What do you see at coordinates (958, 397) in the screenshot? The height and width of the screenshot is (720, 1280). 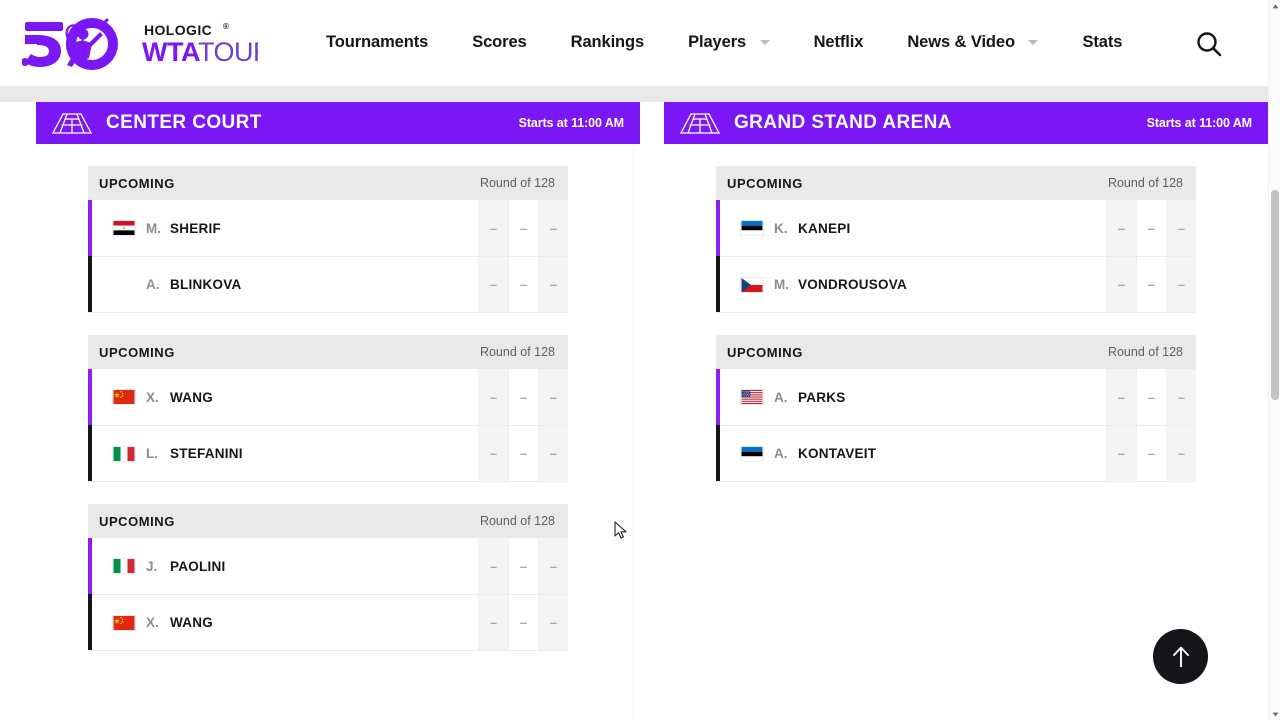 I see `player-row: A. PARKS – – –` at bounding box center [958, 397].